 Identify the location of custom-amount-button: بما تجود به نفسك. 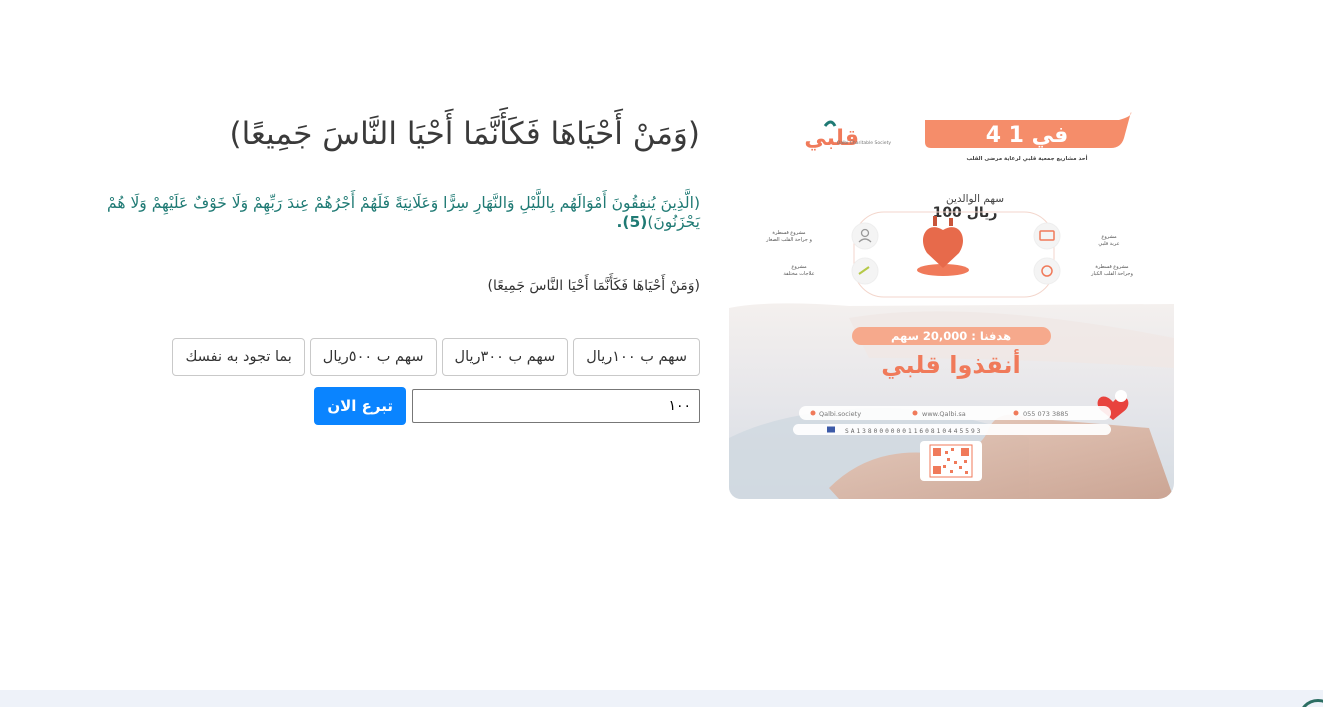
(238, 357).